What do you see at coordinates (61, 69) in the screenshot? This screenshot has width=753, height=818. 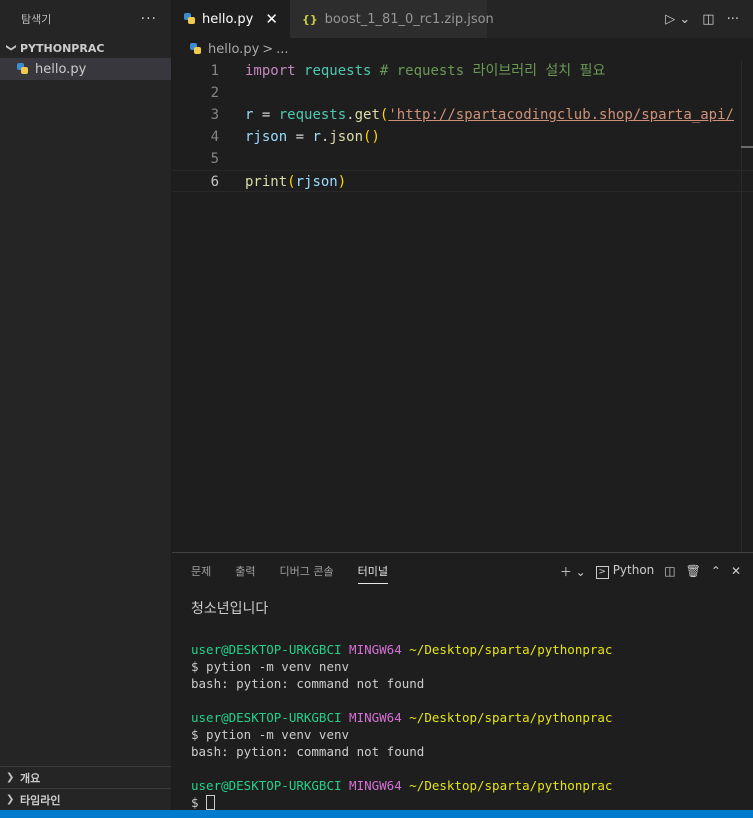 I see `file-name: hello.py` at bounding box center [61, 69].